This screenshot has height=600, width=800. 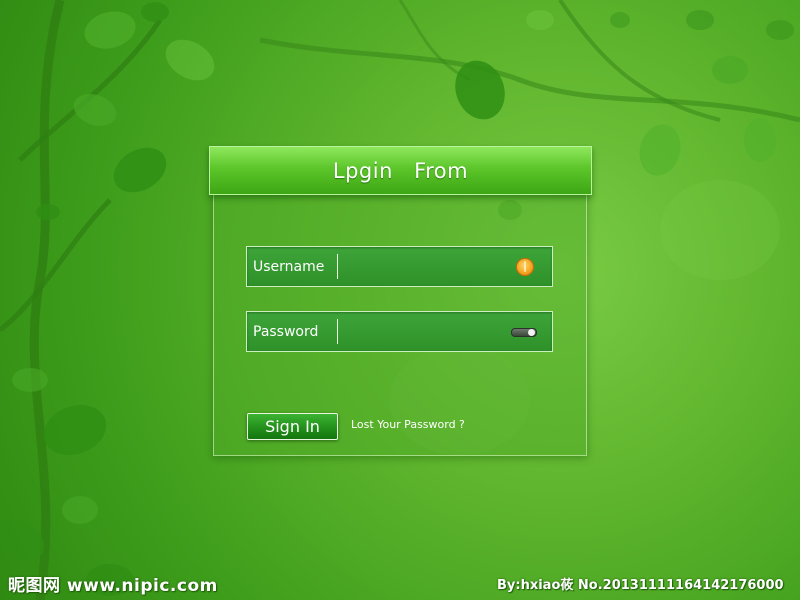 I want to click on toggle-icon, so click(x=524, y=332).